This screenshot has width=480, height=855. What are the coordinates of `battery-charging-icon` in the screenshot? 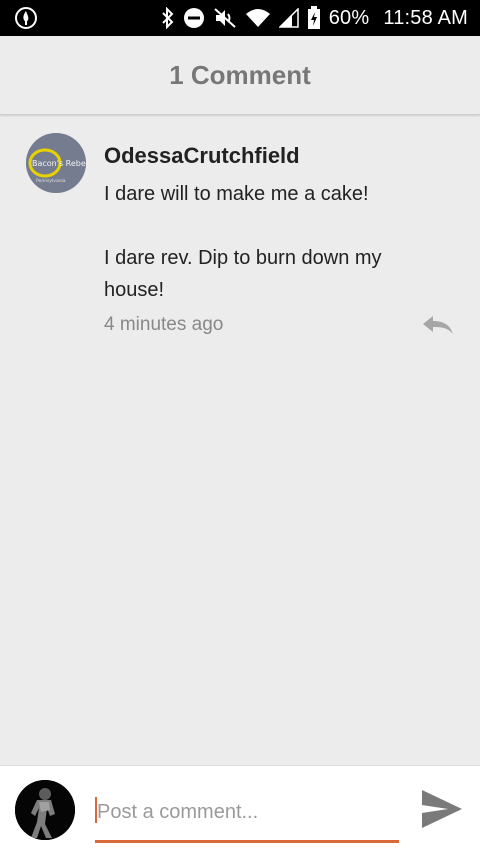 It's located at (314, 18).